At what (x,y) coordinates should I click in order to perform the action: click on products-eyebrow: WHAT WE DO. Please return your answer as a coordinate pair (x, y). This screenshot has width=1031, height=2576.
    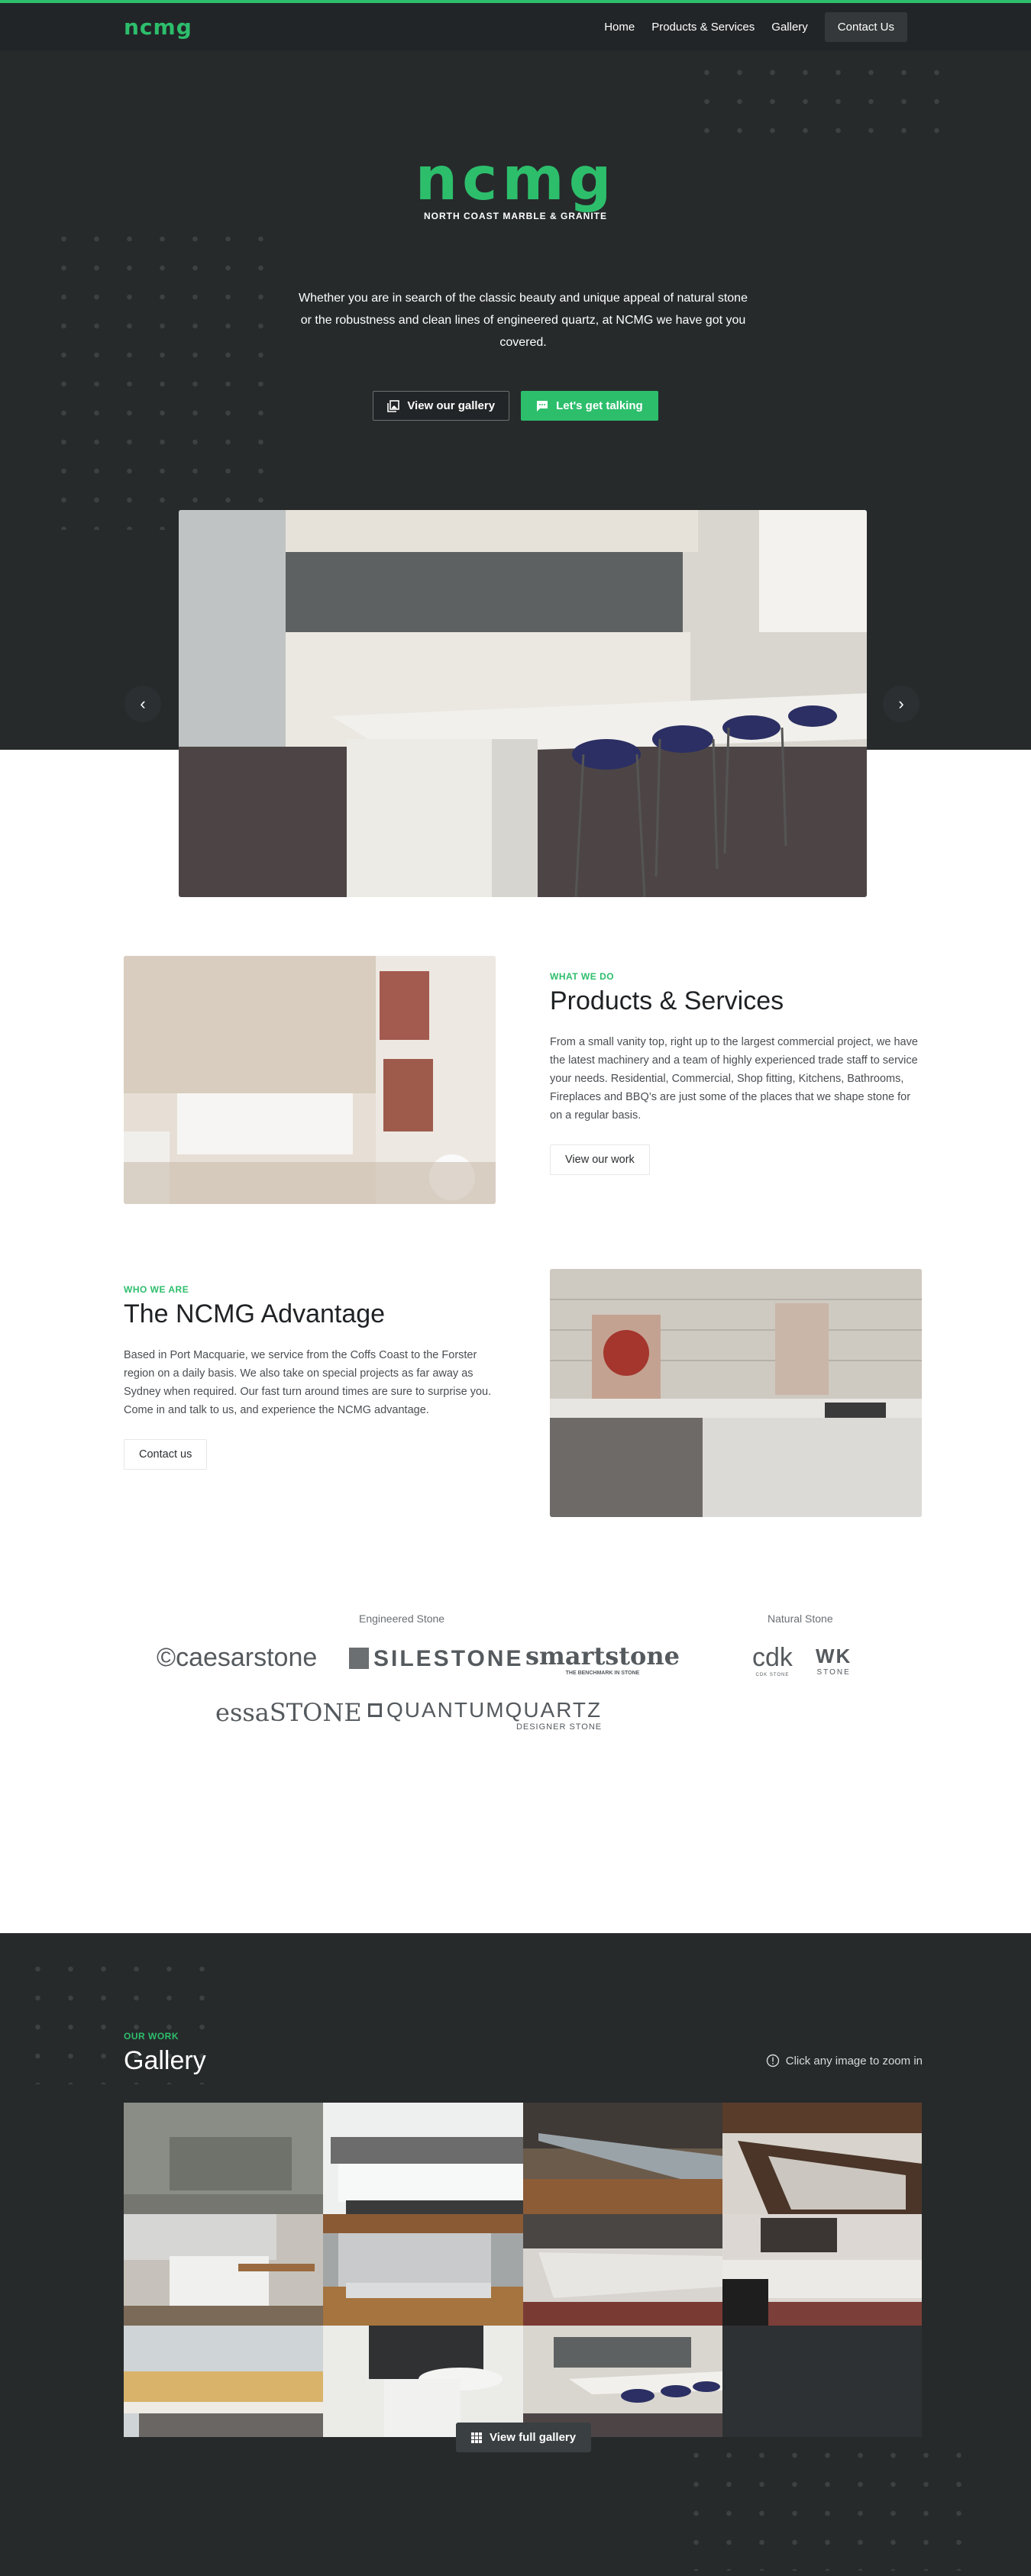
    Looking at the image, I should click on (582, 976).